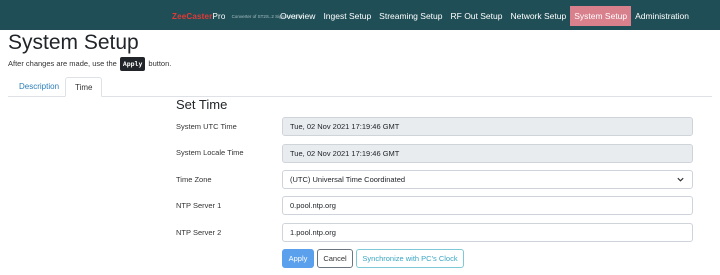 The image size is (720, 275). What do you see at coordinates (487, 126) in the screenshot?
I see `system-utc-time-field: Tue, 02 Nov 2021 17:19:46 GMT` at bounding box center [487, 126].